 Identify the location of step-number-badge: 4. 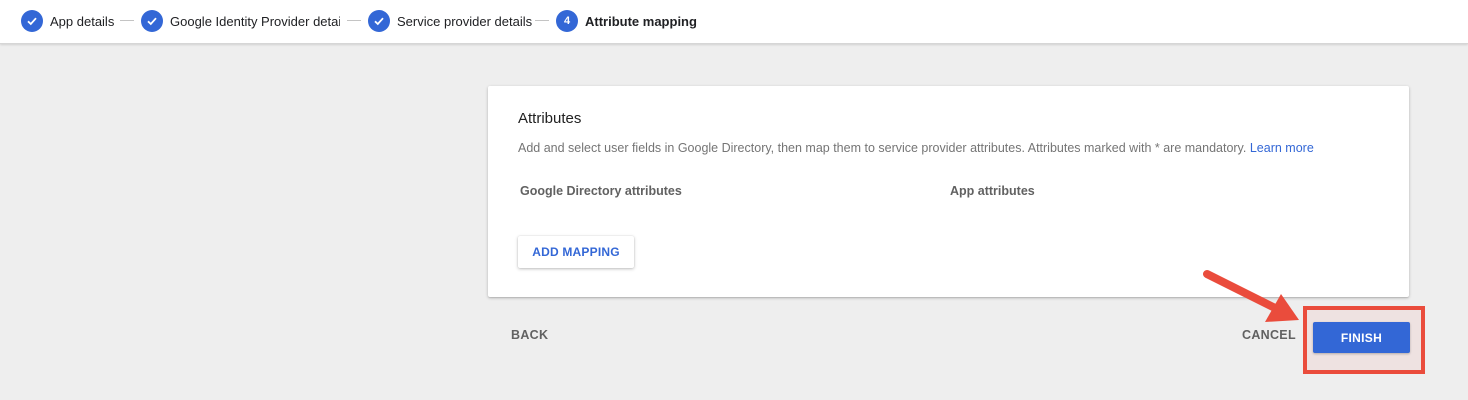
(567, 21).